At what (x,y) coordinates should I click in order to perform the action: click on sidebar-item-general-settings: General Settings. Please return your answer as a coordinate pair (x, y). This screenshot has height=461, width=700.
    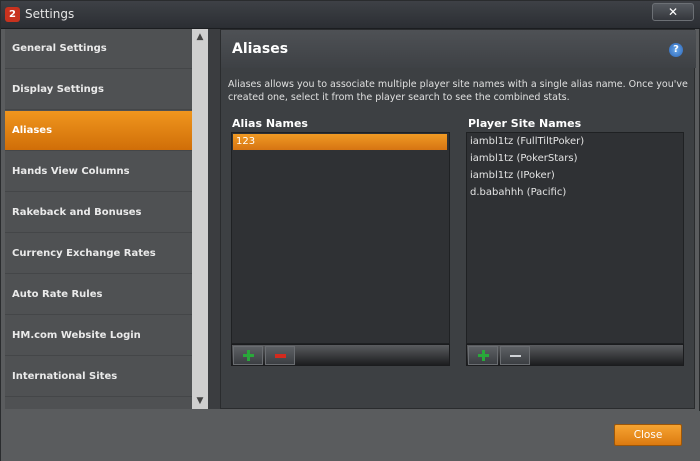
    Looking at the image, I should click on (98, 49).